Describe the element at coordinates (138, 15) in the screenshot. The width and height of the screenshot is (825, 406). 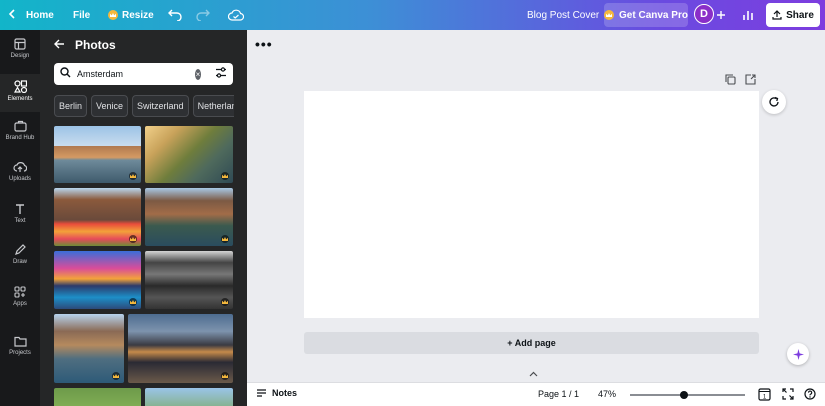
I see `resize-label: Resize` at that location.